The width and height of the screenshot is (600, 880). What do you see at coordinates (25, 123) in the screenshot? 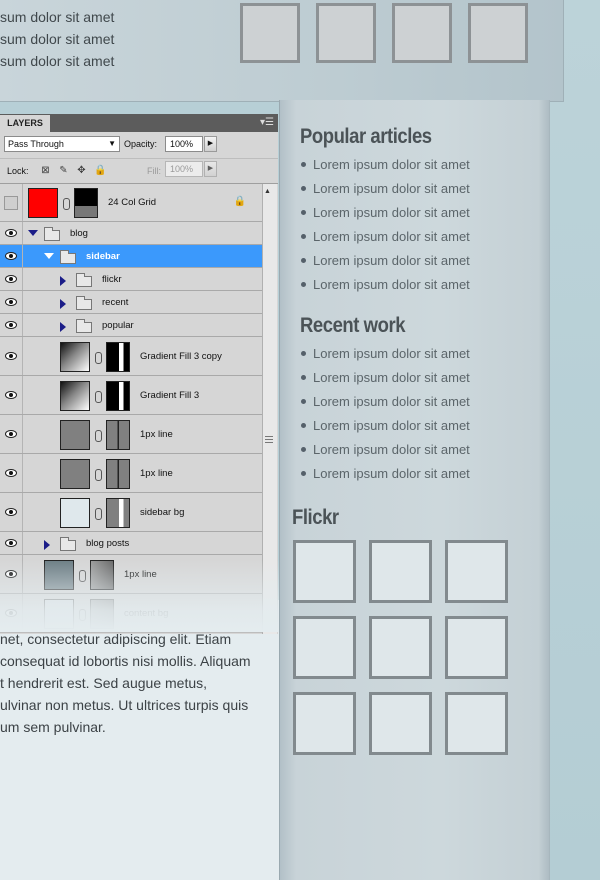
I see `tab-layers: LAYERS` at bounding box center [25, 123].